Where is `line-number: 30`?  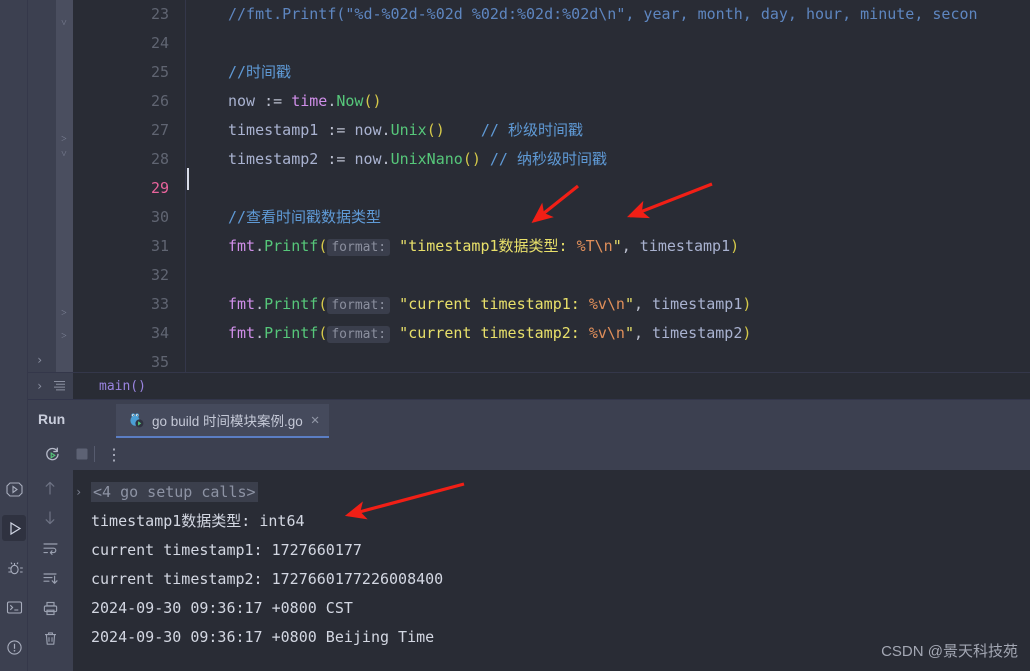
line-number: 30 is located at coordinates (159, 217).